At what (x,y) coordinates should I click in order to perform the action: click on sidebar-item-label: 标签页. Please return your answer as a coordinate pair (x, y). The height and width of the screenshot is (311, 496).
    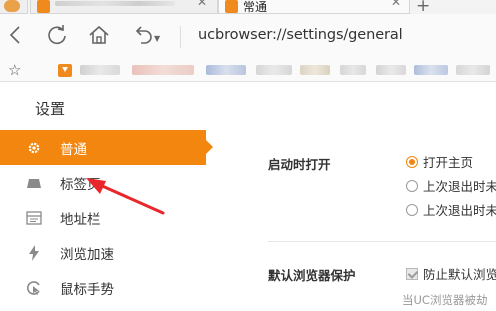
    Looking at the image, I should click on (80, 184).